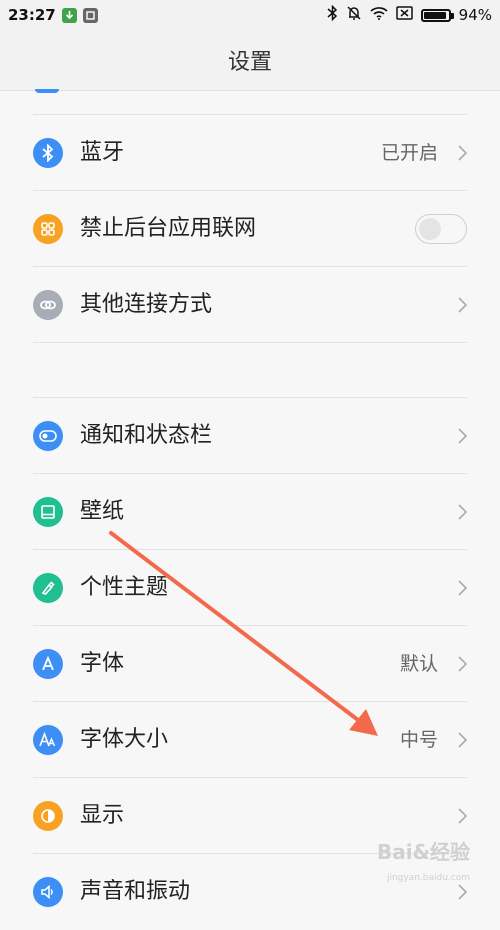  Describe the element at coordinates (428, 878) in the screenshot. I see `watermark-url: jingyan.baidu.com` at that location.